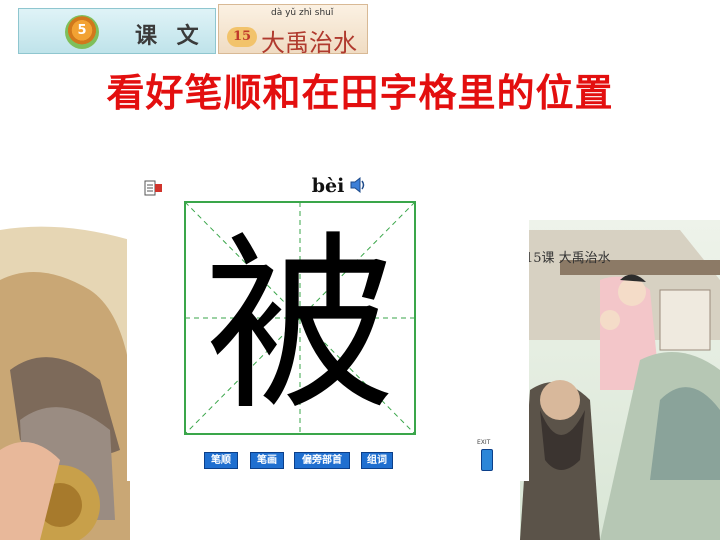 Image resolution: width=720 pixels, height=540 pixels. I want to click on stroke-order-button: 笔顺, so click(221, 460).